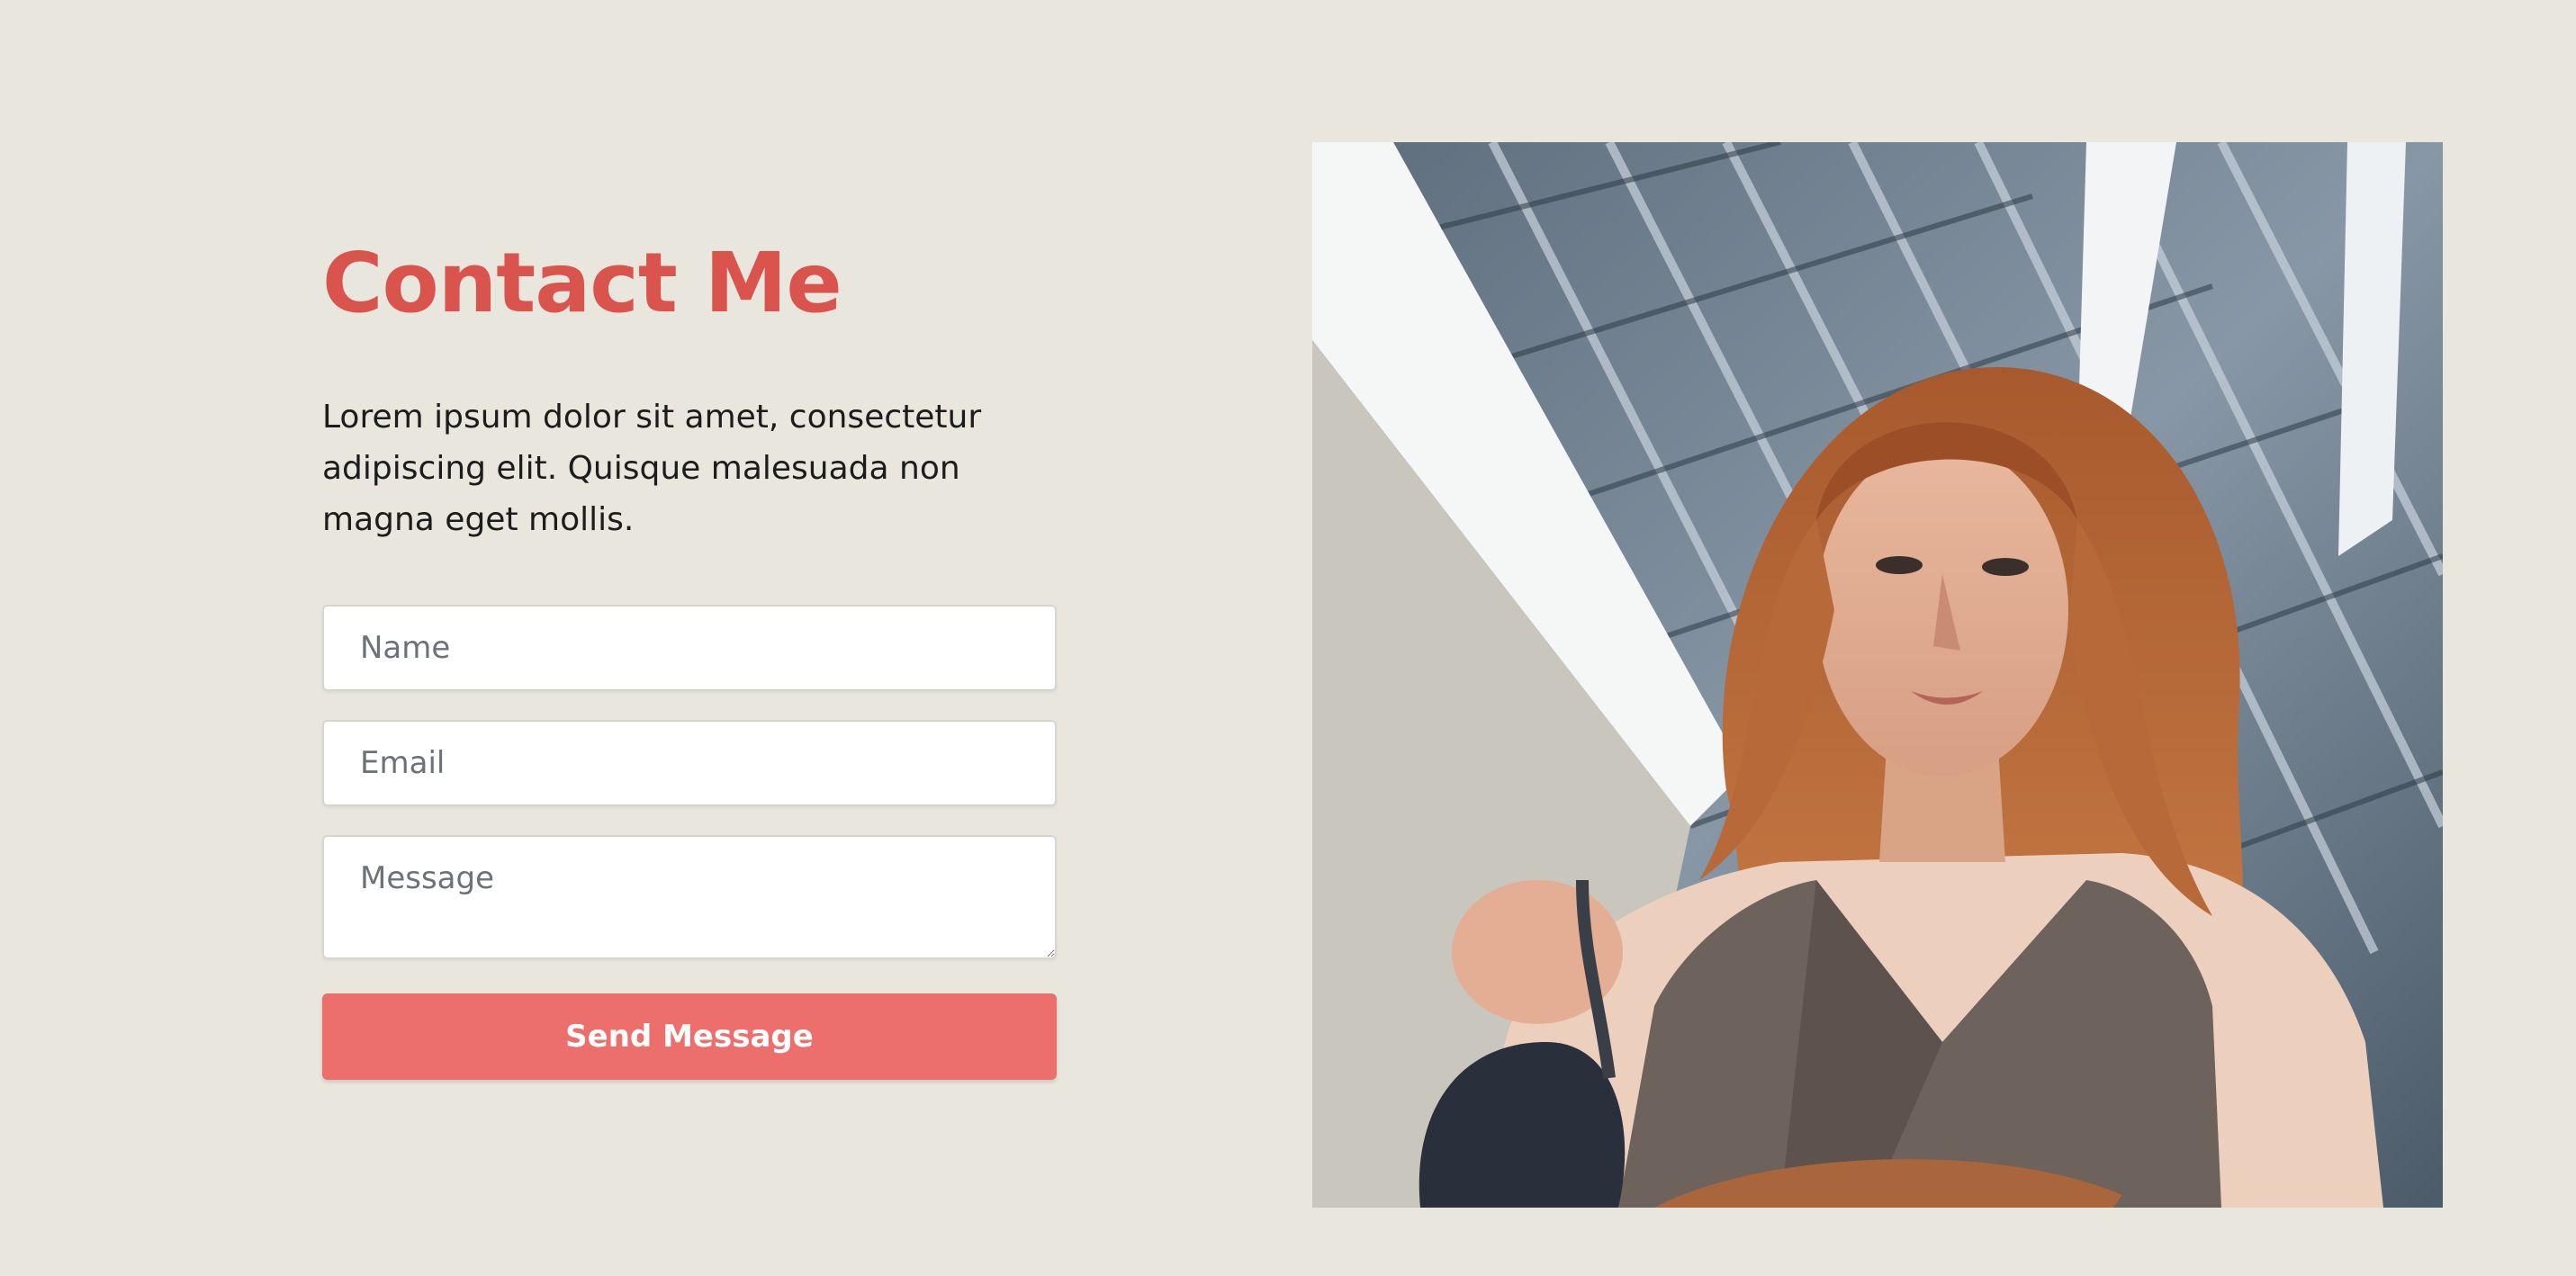 This screenshot has height=1276, width=2576. Describe the element at coordinates (582, 283) in the screenshot. I see `page-title: Contact Me` at that location.